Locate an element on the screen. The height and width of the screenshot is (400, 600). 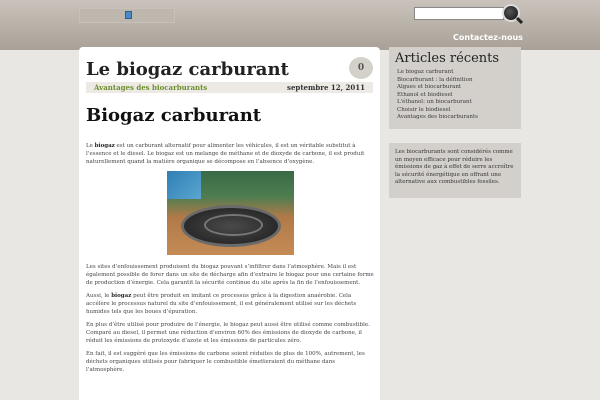
widget-title: Articles récents is located at coordinates (447, 58).